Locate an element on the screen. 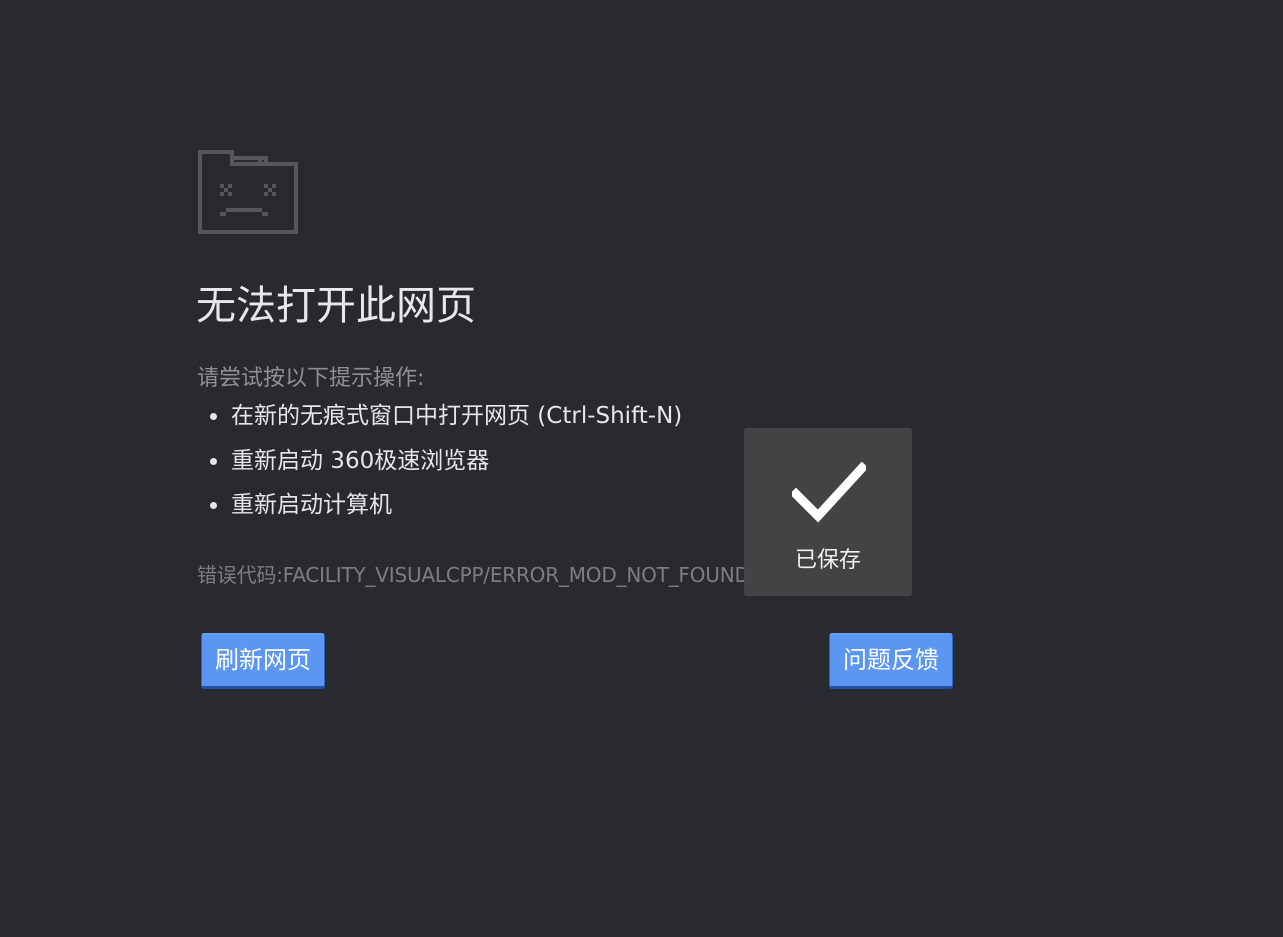 This screenshot has height=937, width=1283. suggestion-text: 重新启动计算机 is located at coordinates (311, 505).